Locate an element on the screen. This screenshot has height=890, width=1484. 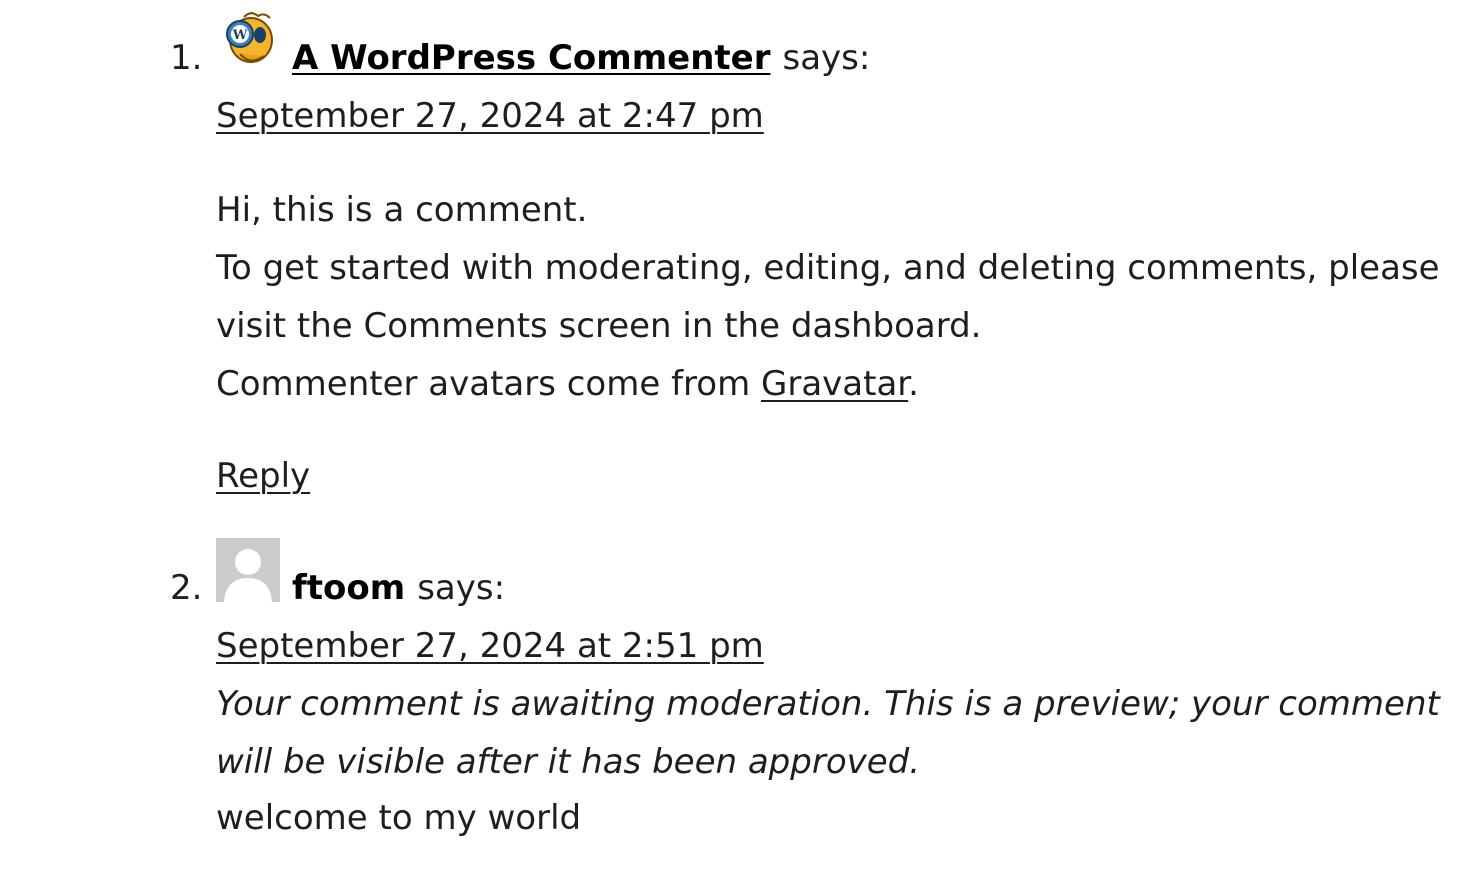
gravatar-link: Gravatar is located at coordinates (834, 384).